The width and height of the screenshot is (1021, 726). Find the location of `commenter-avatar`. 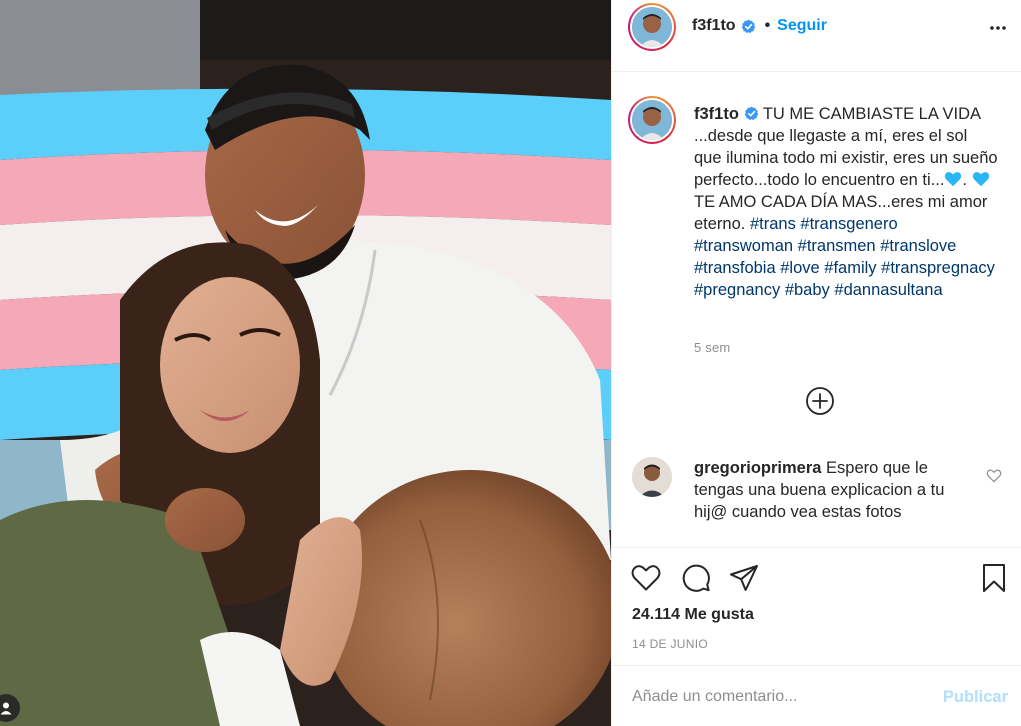

commenter-avatar is located at coordinates (652, 477).